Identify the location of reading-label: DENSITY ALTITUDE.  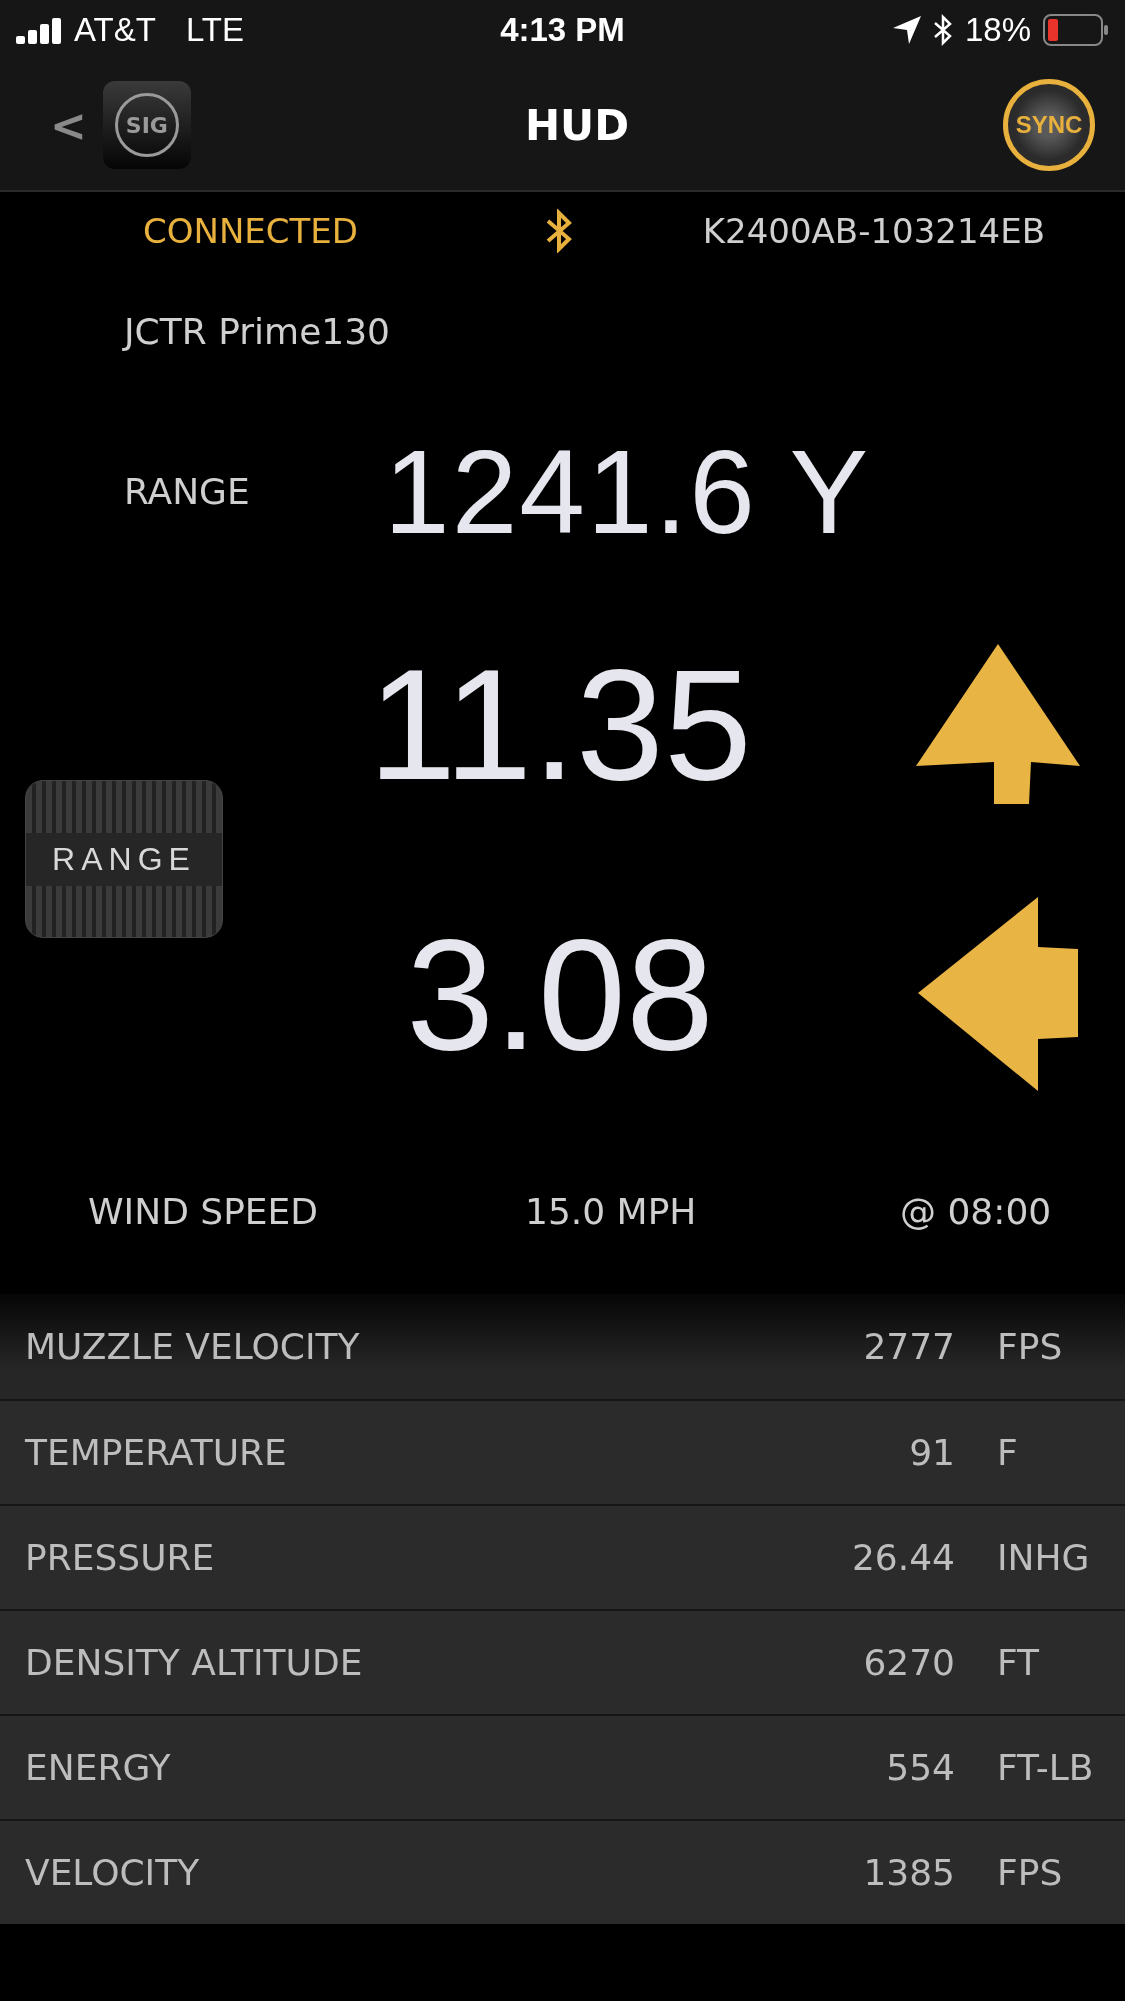
(194, 1662).